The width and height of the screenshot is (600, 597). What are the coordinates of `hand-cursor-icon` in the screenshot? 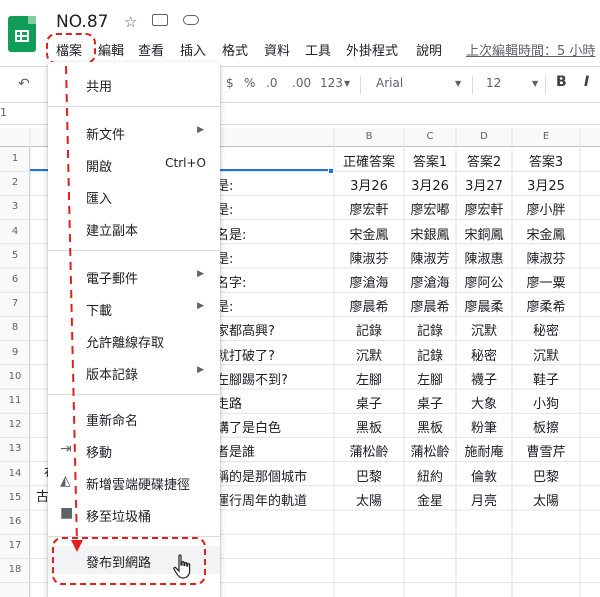 It's located at (182, 566).